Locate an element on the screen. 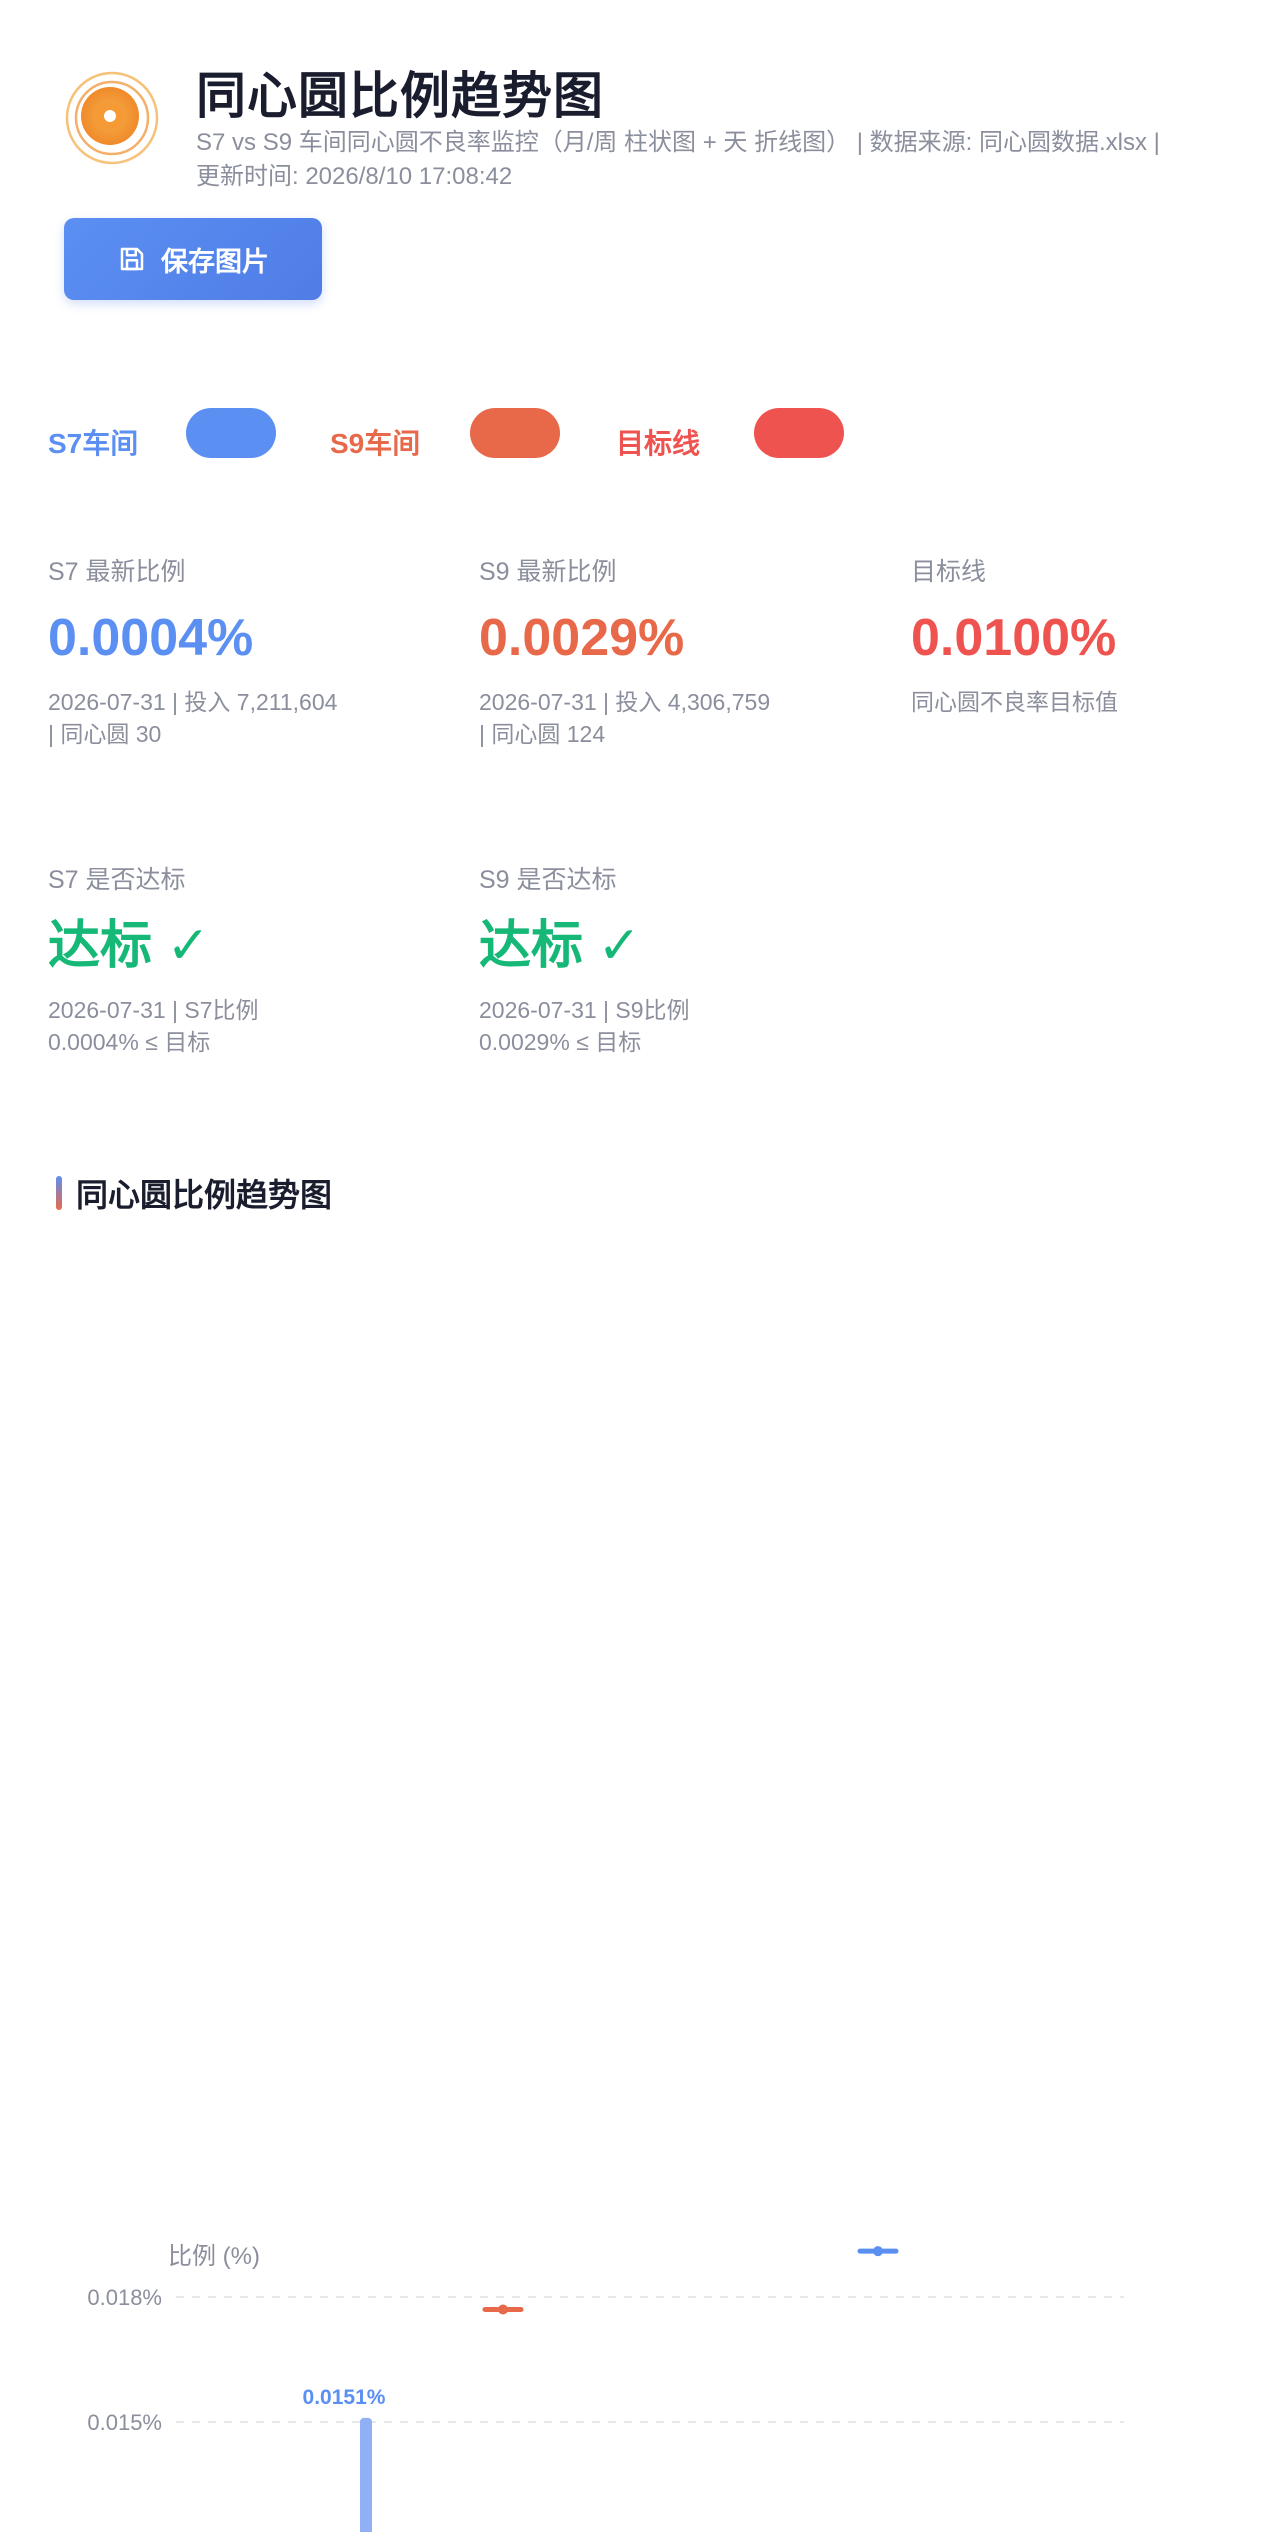  save-image-button: 保存图片 is located at coordinates (193, 259).